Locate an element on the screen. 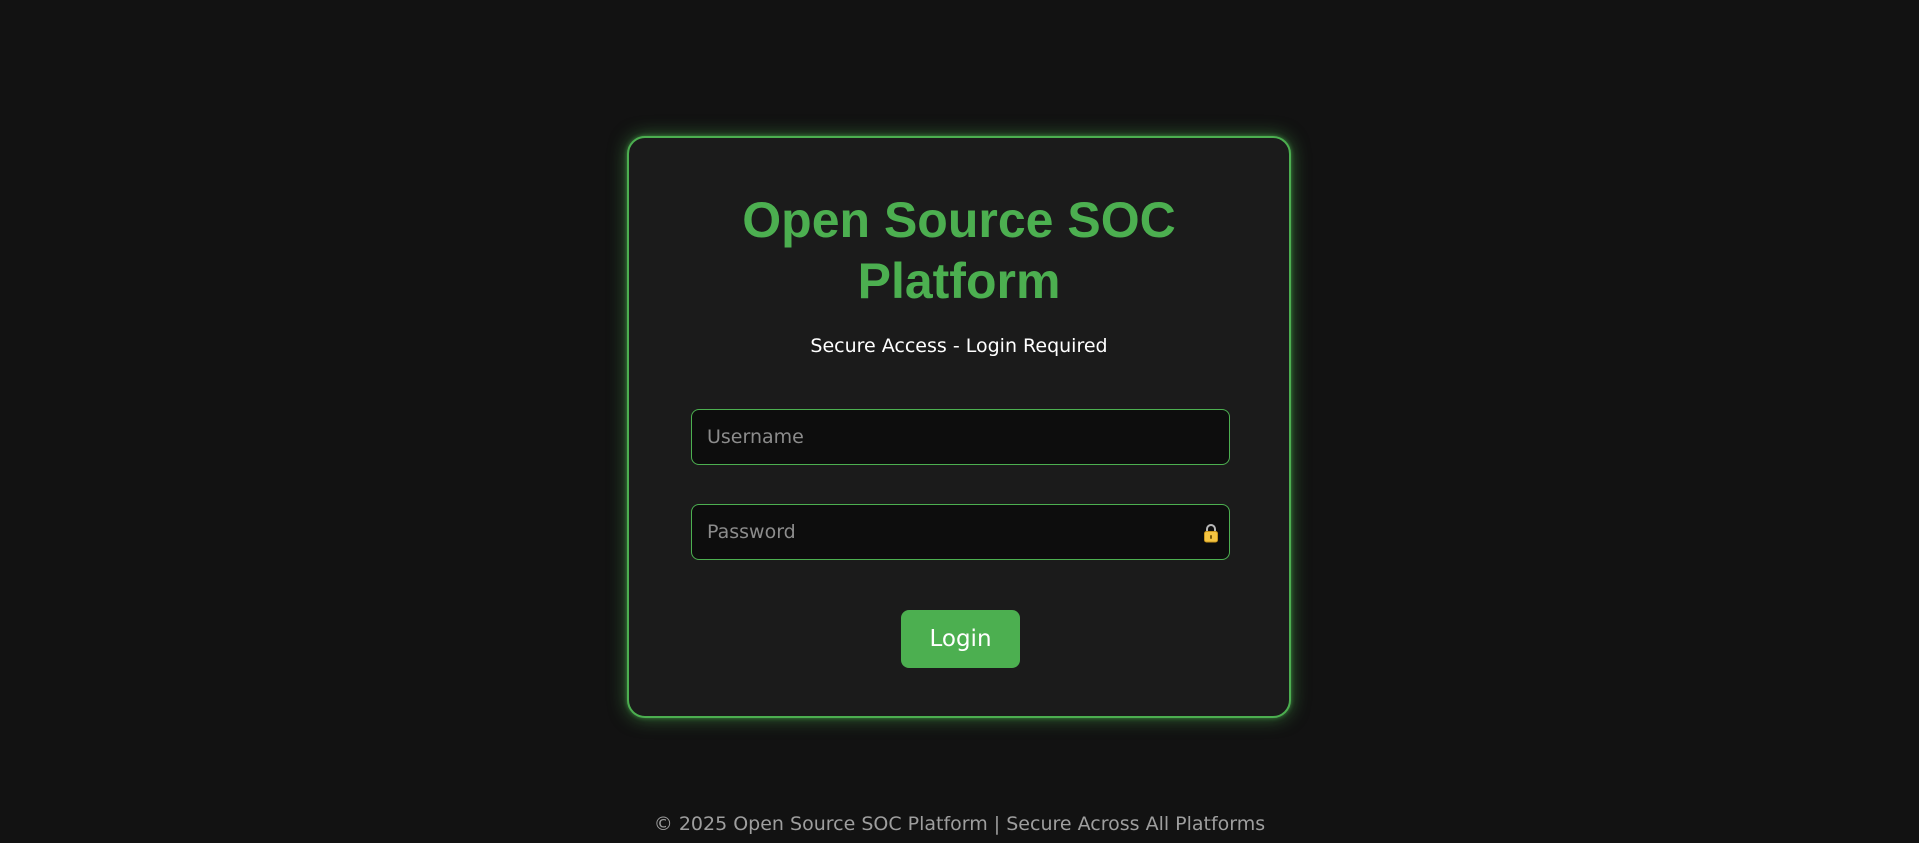  login-button: Login is located at coordinates (960, 639).